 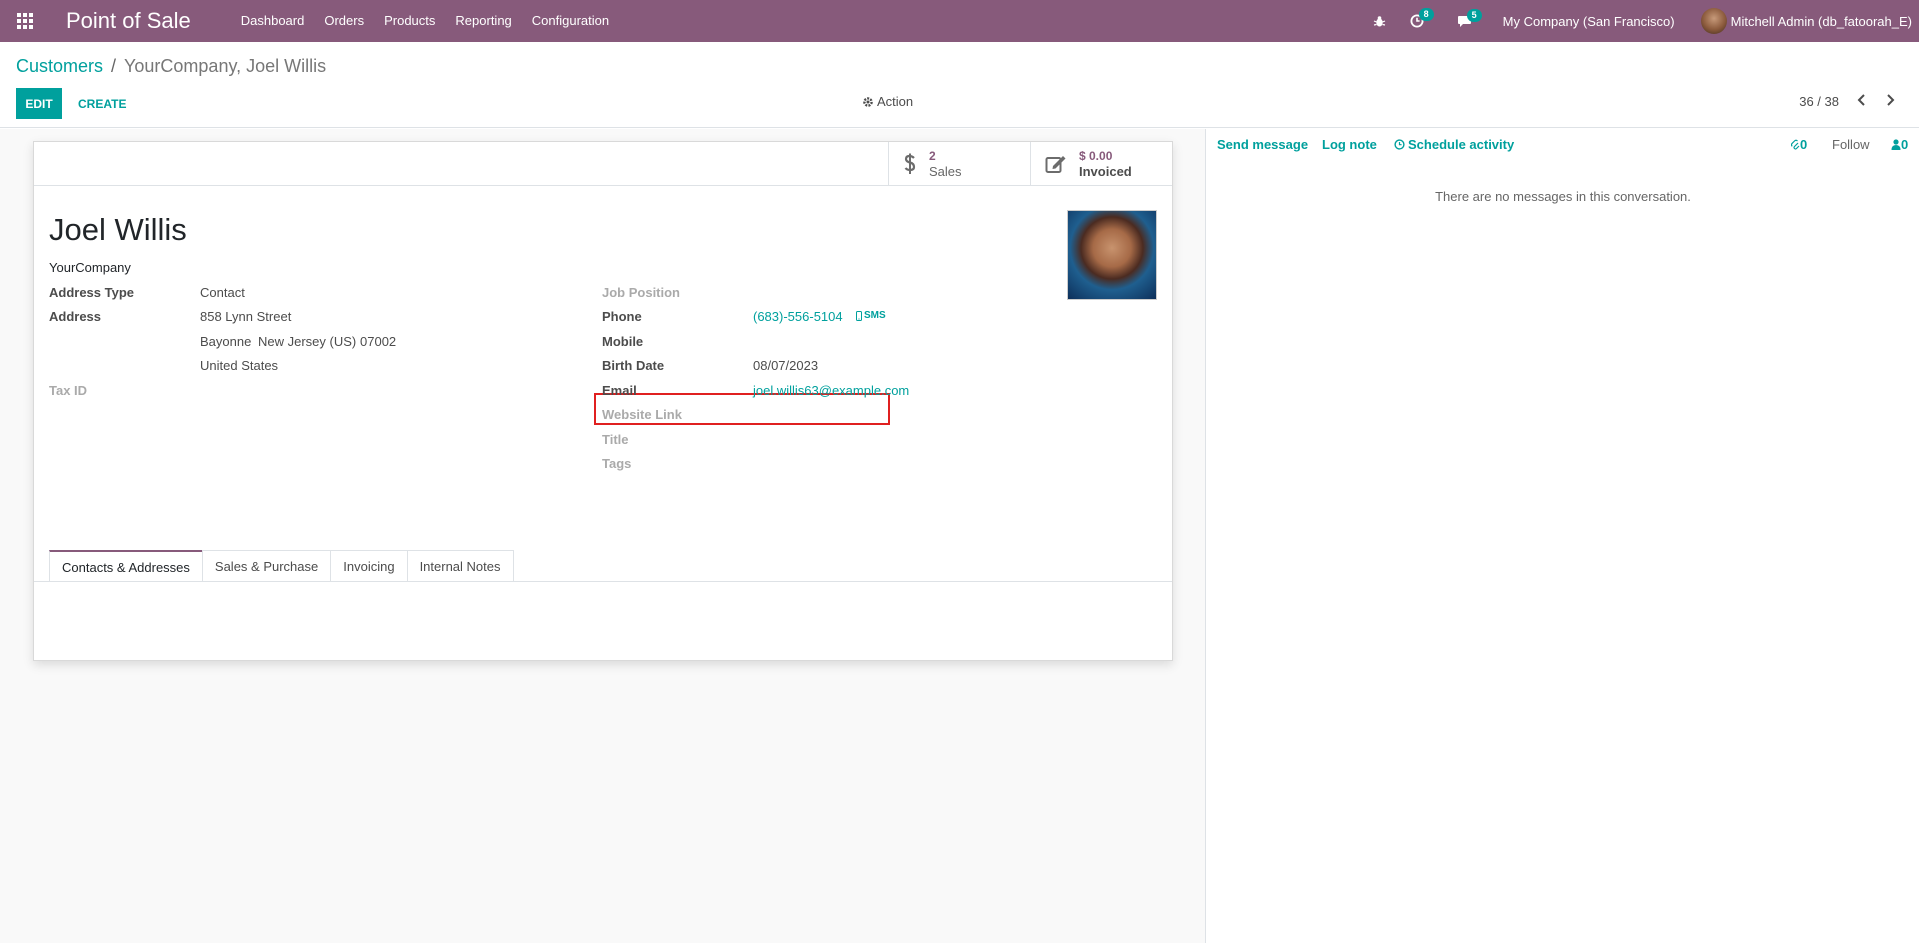 I want to click on activity-count-badge: 8, so click(x=1426, y=14).